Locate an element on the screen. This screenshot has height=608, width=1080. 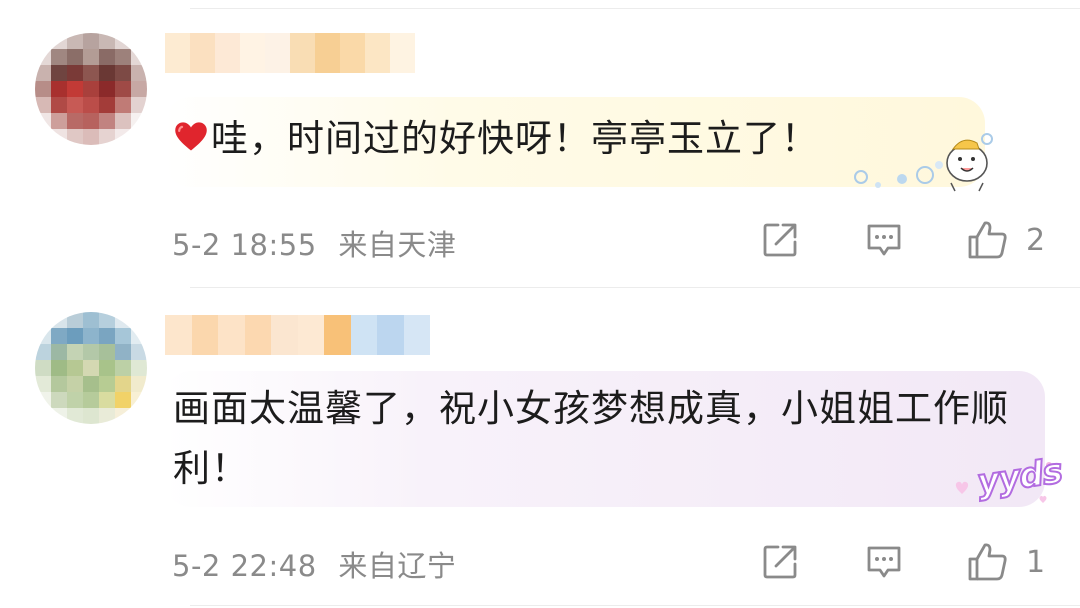
yyds-sticker: yyds is located at coordinates (1010, 480).